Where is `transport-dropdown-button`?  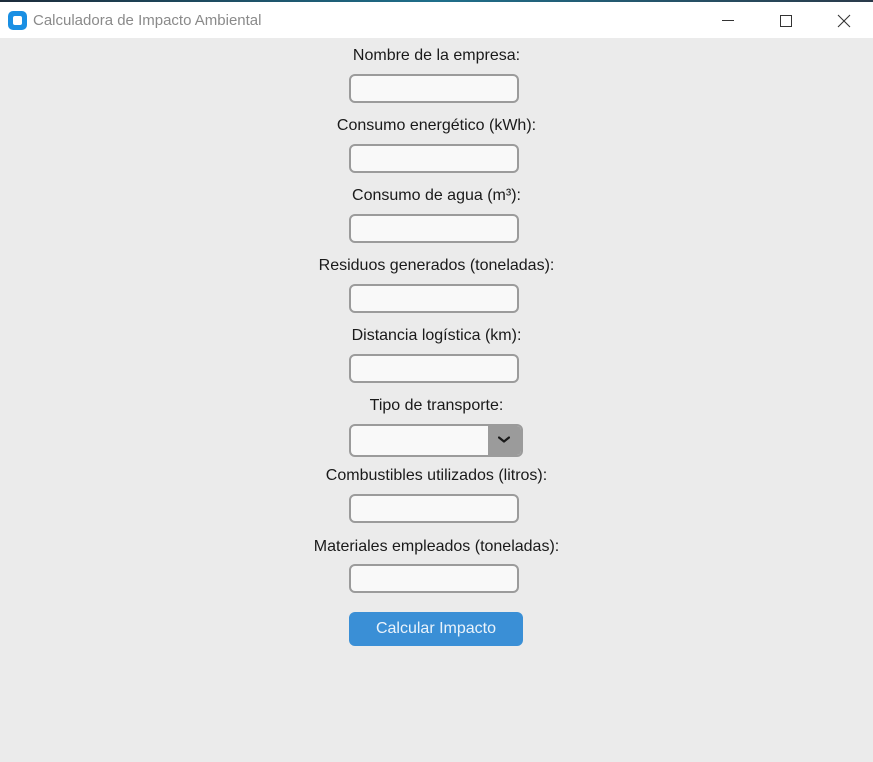 transport-dropdown-button is located at coordinates (504, 440).